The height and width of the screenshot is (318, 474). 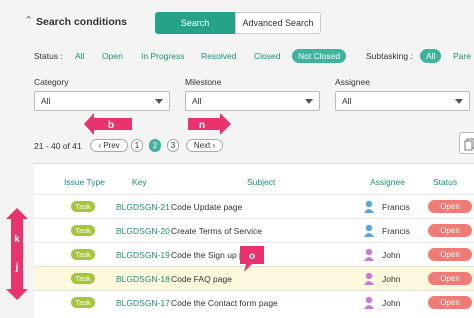 What do you see at coordinates (203, 82) in the screenshot?
I see `milestone-label: Milestone` at bounding box center [203, 82].